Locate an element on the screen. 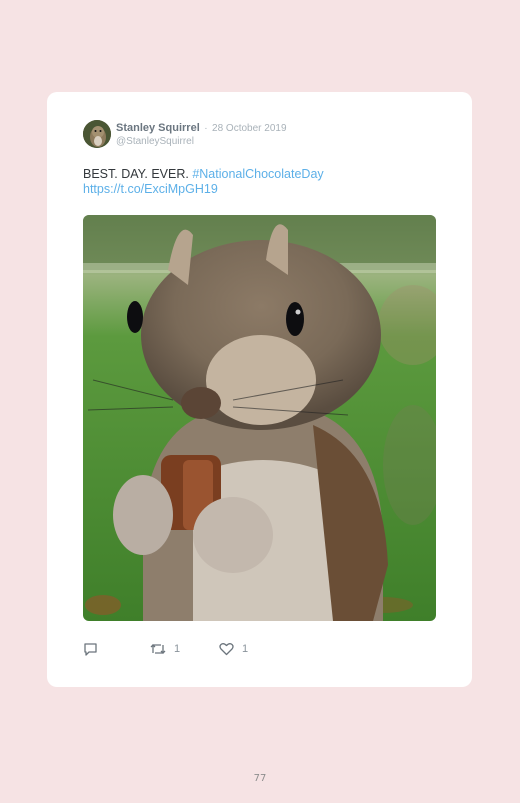 This screenshot has height=803, width=520. like-button: 1 is located at coordinates (233, 649).